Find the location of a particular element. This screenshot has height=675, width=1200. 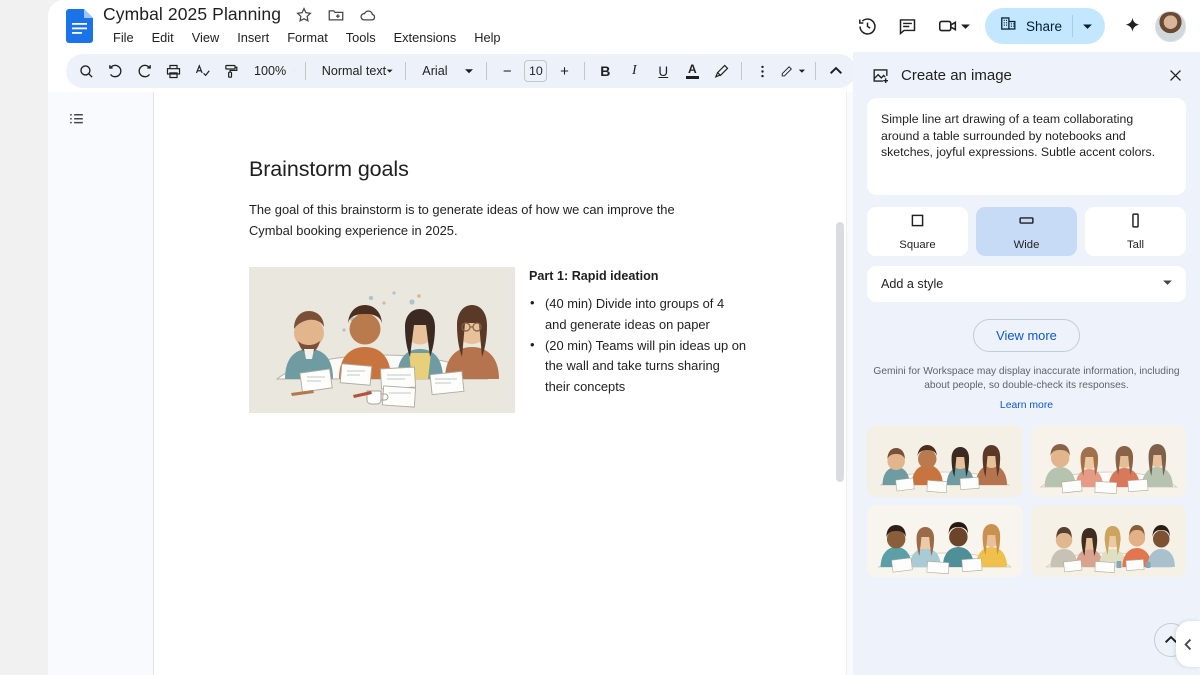

view-more-row: View more is located at coordinates (1026, 335).